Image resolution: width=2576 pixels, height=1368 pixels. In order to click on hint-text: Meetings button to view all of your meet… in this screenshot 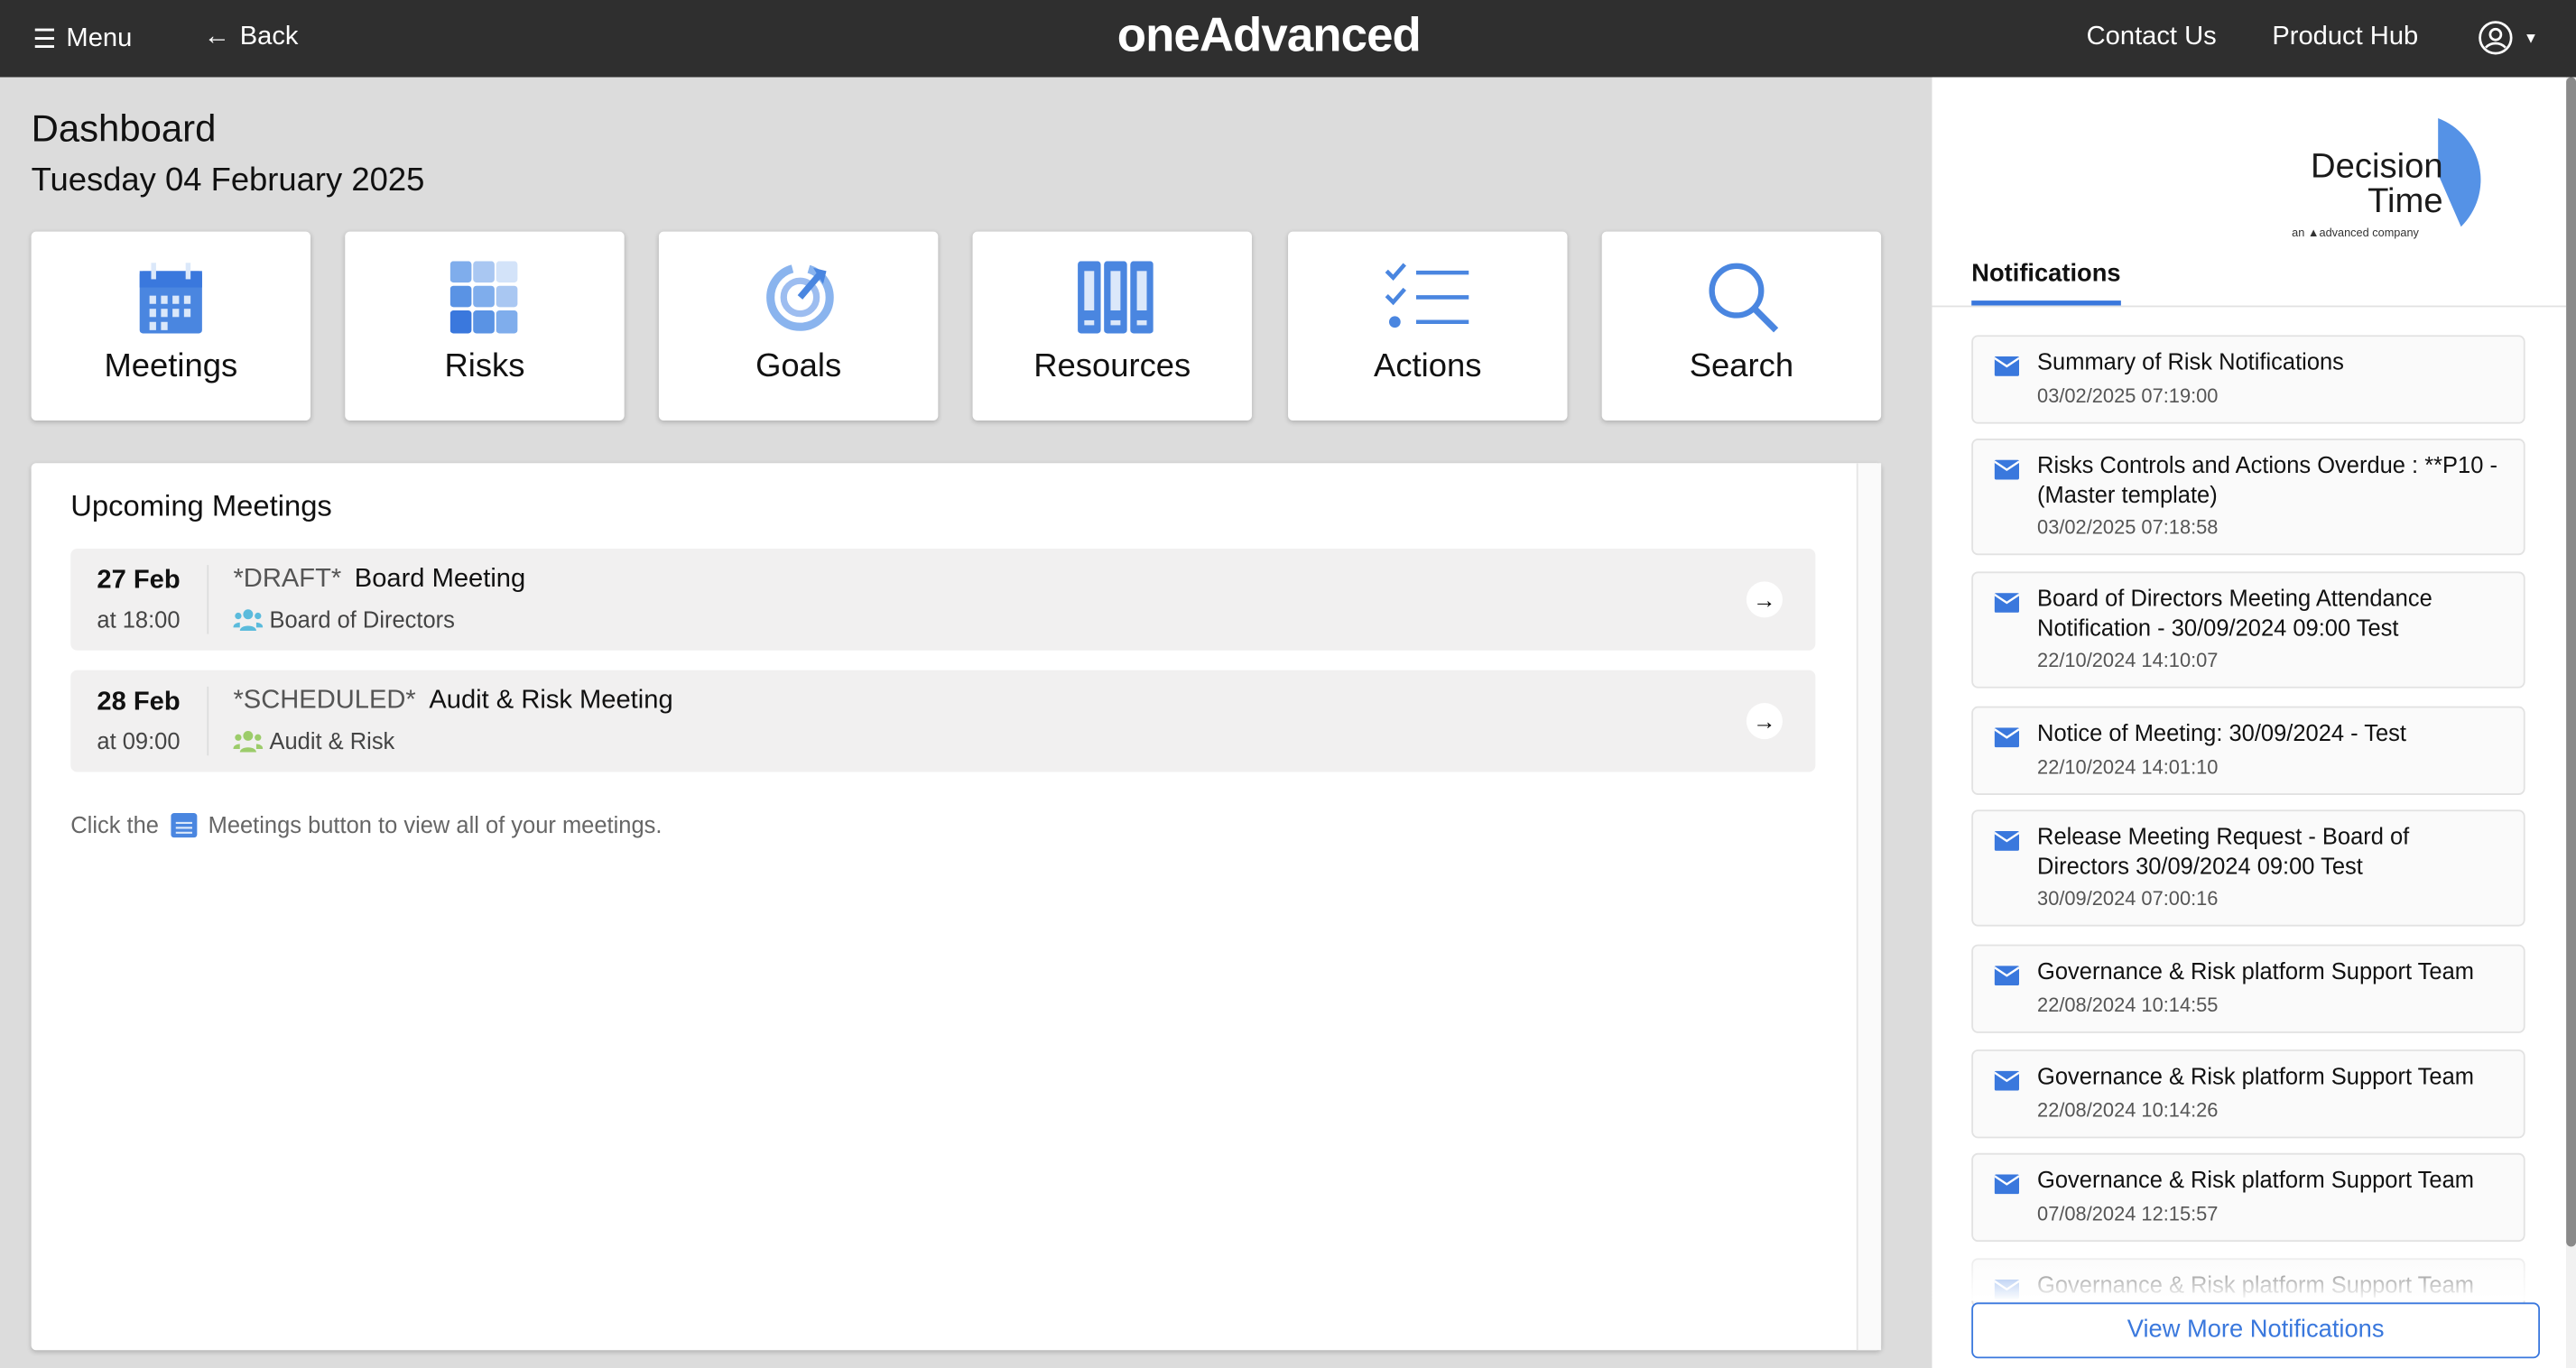, I will do `click(435, 823)`.